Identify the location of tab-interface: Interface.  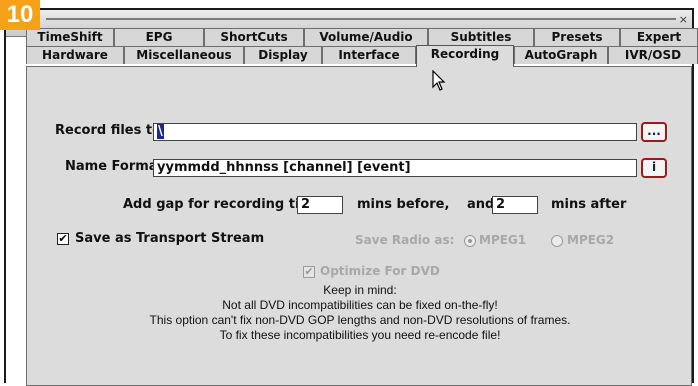
(369, 55).